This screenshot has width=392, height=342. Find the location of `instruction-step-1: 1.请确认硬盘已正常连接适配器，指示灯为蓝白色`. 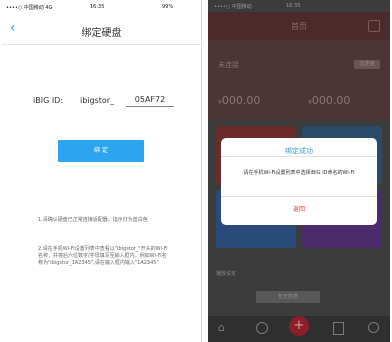

instruction-step-1: 1.请确认硬盘已正常连接适配器，指示灯为蓝白色 is located at coordinates (93, 220).